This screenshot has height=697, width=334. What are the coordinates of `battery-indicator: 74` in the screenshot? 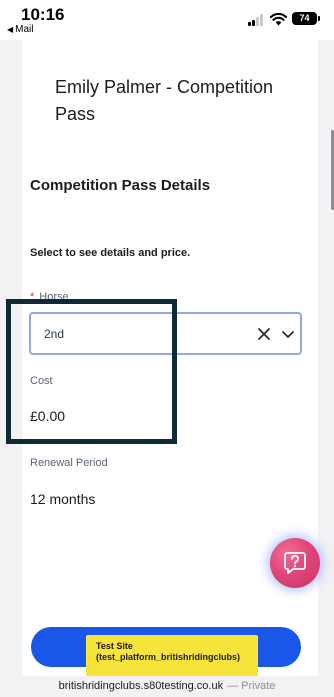 It's located at (306, 18).